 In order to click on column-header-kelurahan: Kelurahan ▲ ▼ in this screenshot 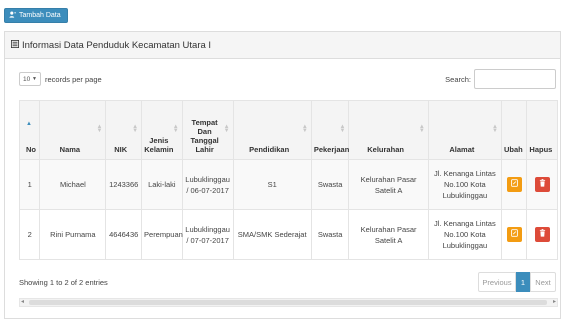, I will do `click(388, 130)`.